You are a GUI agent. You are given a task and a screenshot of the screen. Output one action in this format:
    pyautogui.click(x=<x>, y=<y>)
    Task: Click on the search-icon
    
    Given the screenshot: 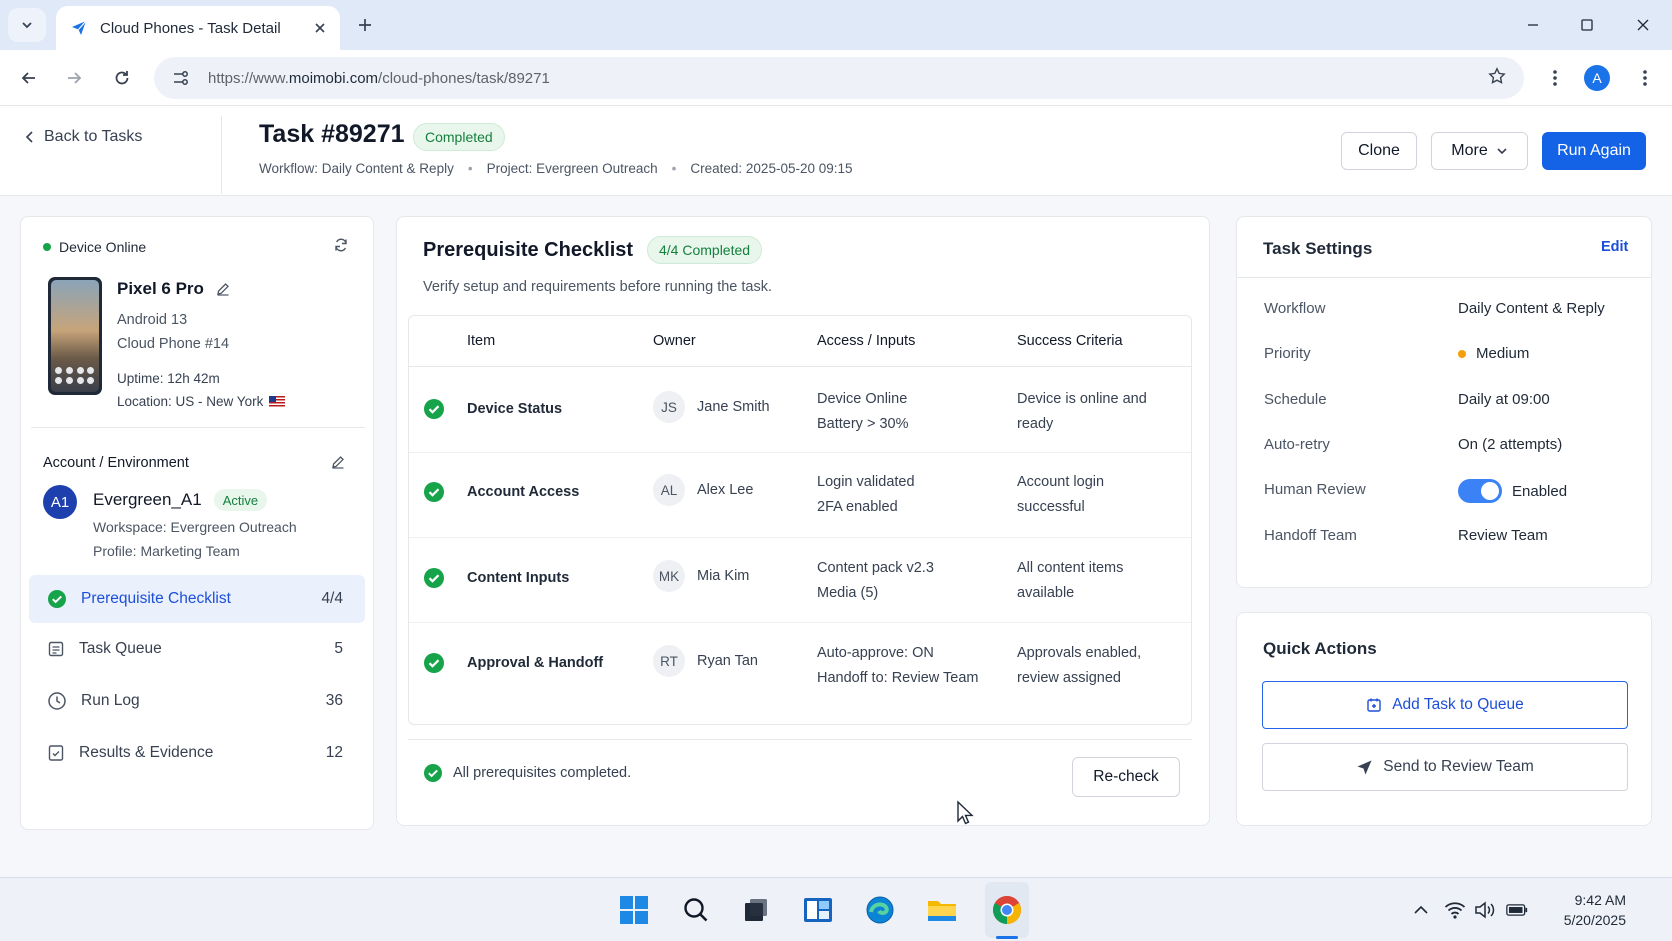 What is the action you would take?
    pyautogui.click(x=696, y=910)
    